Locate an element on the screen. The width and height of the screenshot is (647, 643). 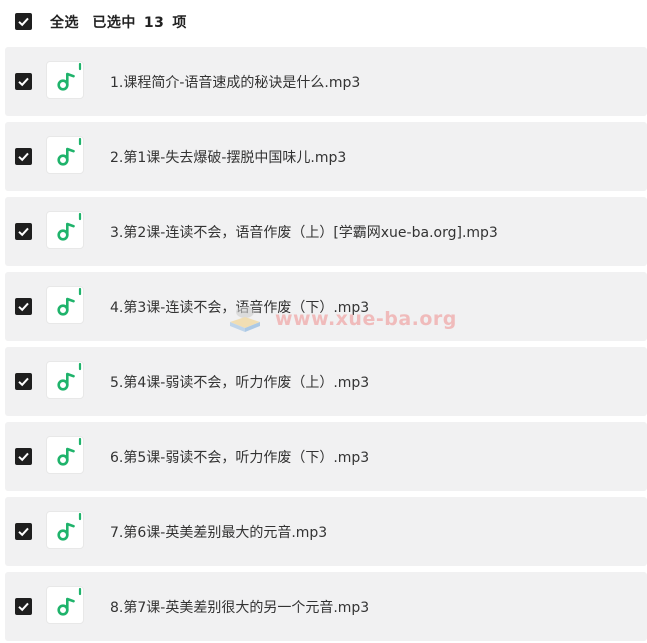
file-name: 5.第4课-弱读不会，听力作废（上）.mp3 is located at coordinates (239, 382).